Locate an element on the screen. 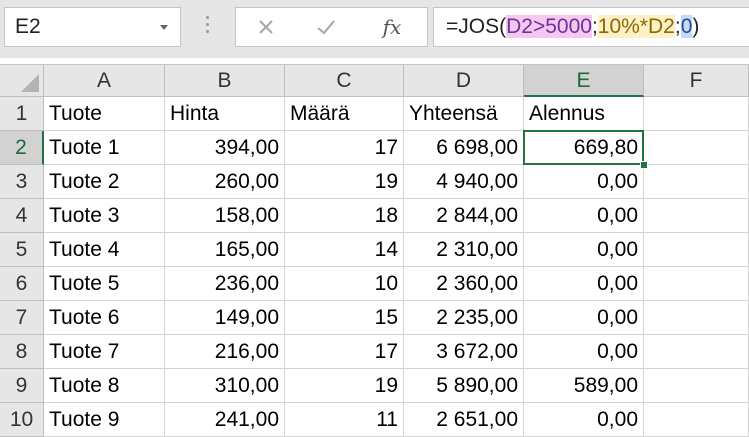 The height and width of the screenshot is (437, 749). fill-handle is located at coordinates (644, 165).